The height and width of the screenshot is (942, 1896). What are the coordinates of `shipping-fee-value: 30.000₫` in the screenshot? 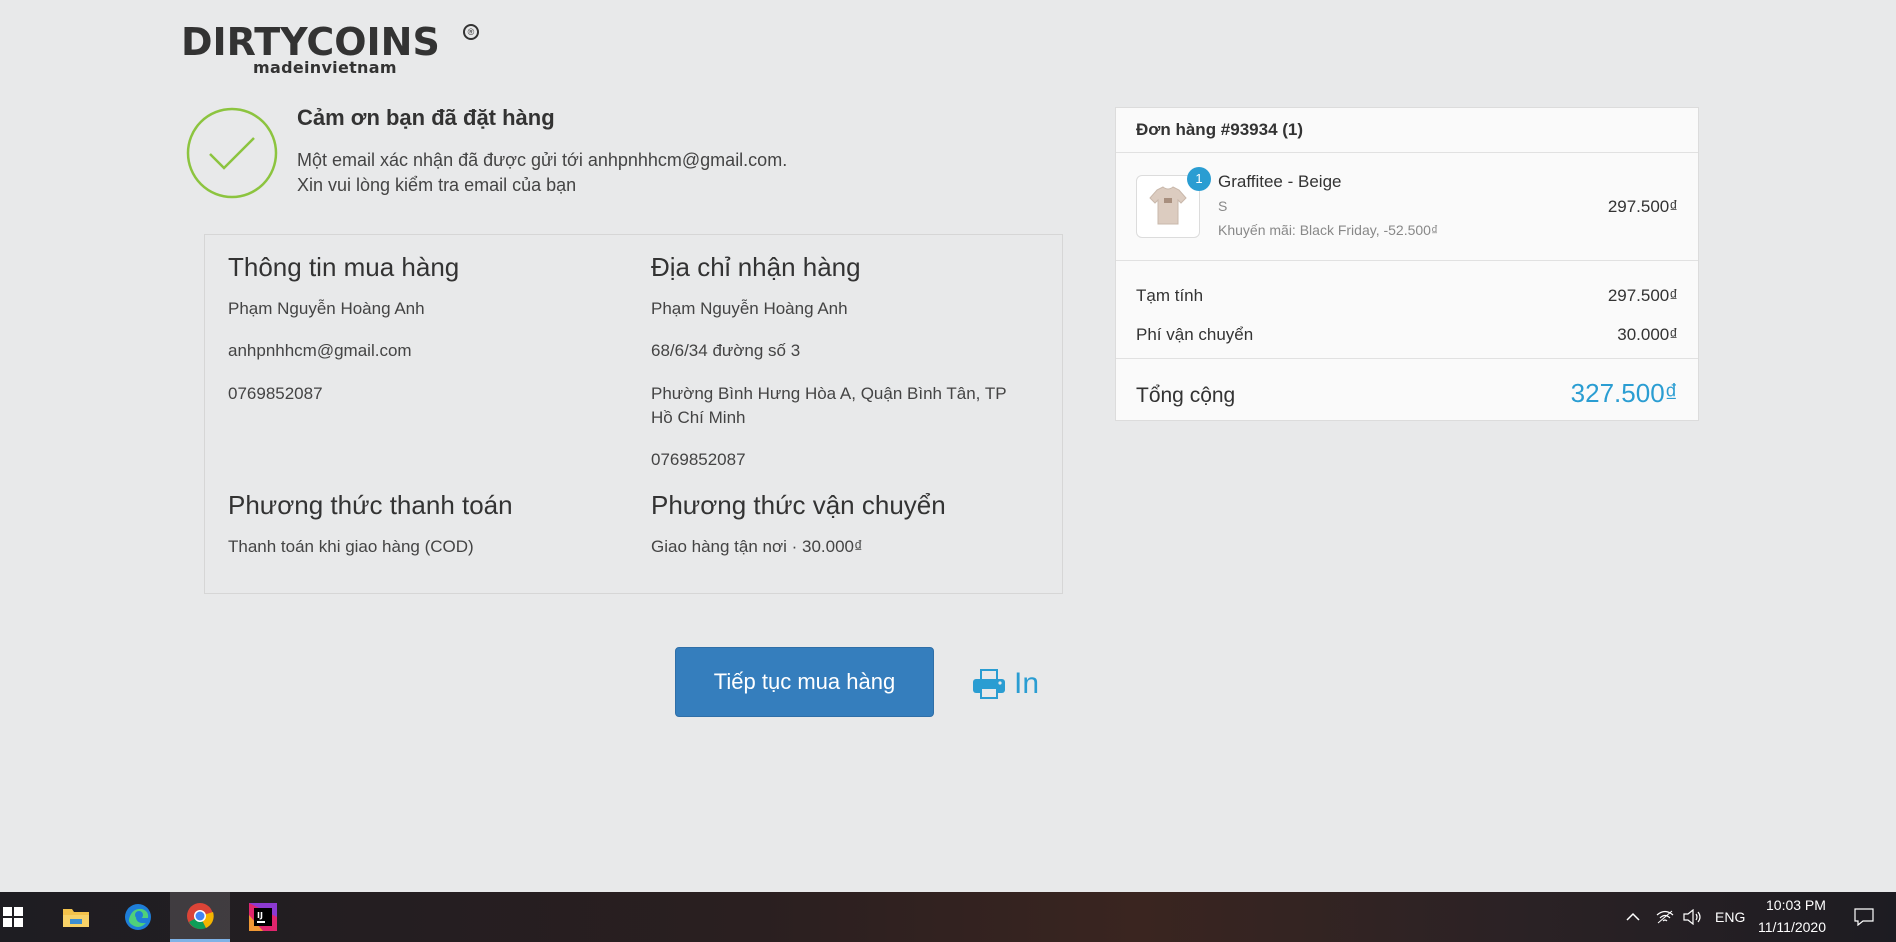 It's located at (1647, 334).